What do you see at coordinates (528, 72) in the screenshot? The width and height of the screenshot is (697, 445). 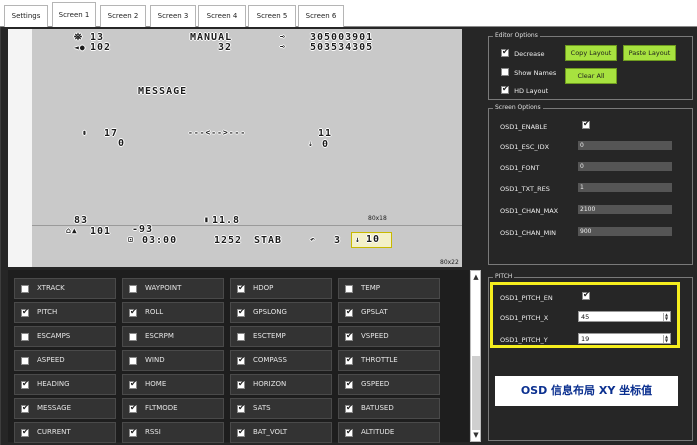 I see `show-names-option: Show Names` at bounding box center [528, 72].